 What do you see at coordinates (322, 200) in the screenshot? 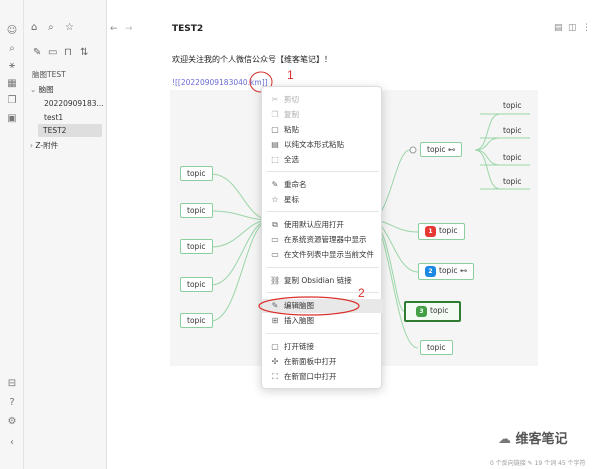
I see `menu-item-star: ☆ 星标` at bounding box center [322, 200].